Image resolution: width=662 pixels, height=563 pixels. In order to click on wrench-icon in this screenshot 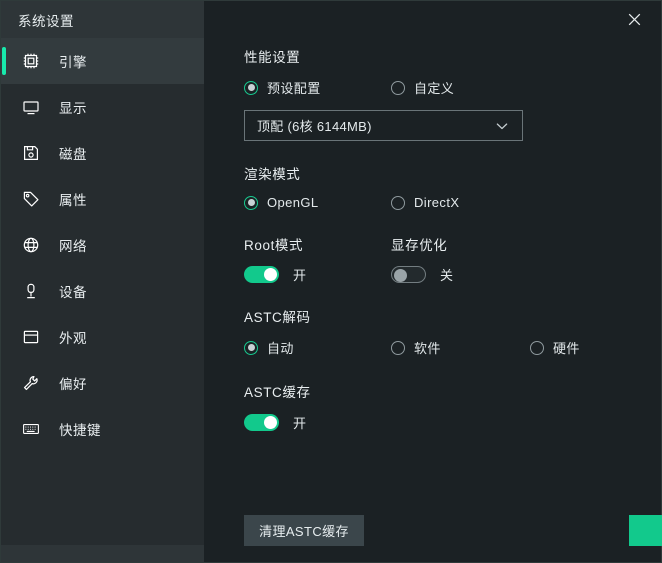, I will do `click(31, 383)`.